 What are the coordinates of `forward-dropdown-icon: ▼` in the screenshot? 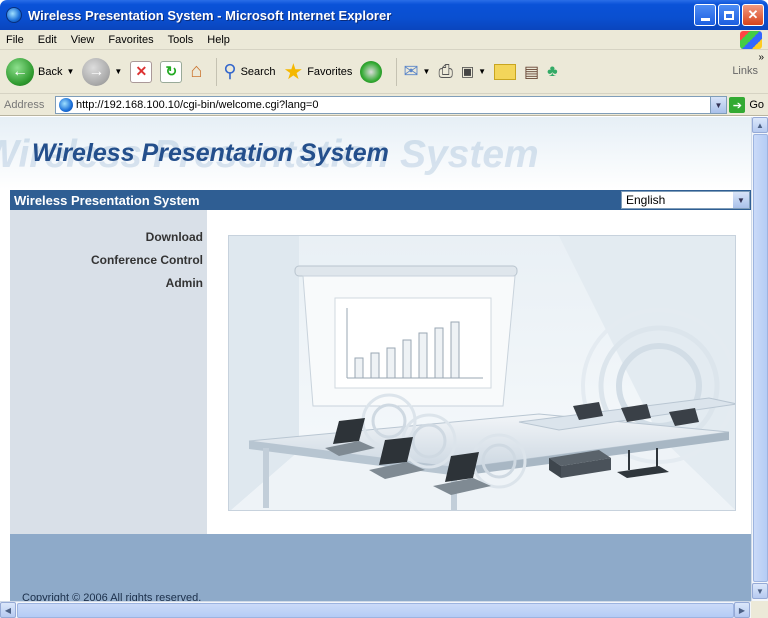 It's located at (118, 71).